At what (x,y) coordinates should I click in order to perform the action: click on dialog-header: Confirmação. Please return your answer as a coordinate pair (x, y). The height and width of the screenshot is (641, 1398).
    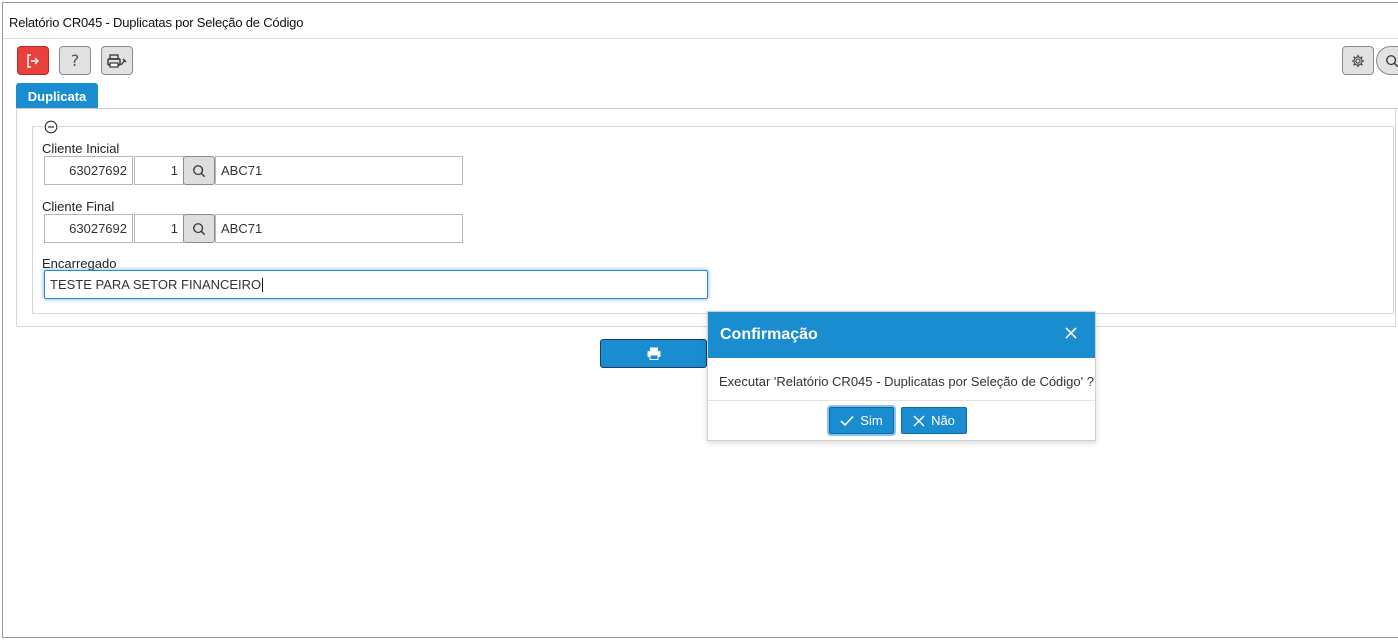
    Looking at the image, I should click on (901, 335).